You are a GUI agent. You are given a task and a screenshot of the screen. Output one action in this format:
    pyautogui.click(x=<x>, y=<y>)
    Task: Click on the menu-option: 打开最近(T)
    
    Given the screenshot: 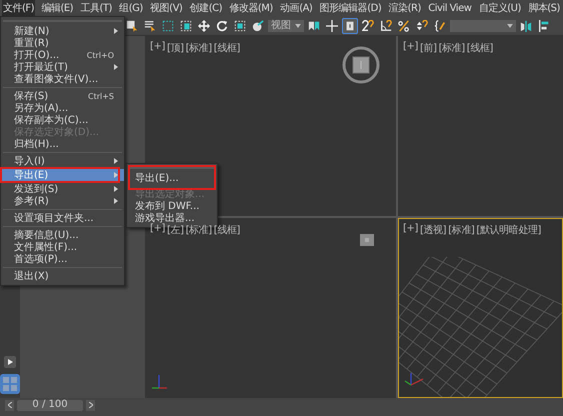 What is the action you would take?
    pyautogui.click(x=62, y=67)
    